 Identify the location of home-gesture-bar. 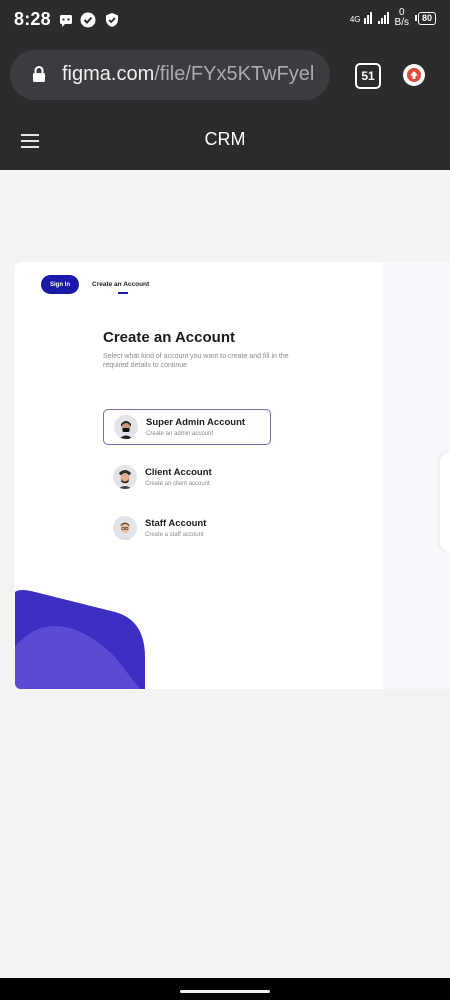
(225, 991).